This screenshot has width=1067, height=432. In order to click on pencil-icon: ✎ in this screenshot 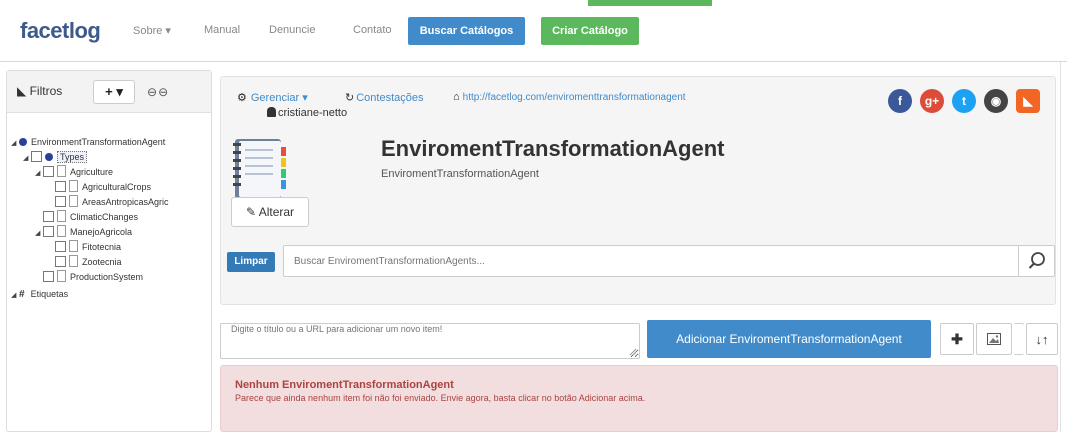, I will do `click(251, 212)`.